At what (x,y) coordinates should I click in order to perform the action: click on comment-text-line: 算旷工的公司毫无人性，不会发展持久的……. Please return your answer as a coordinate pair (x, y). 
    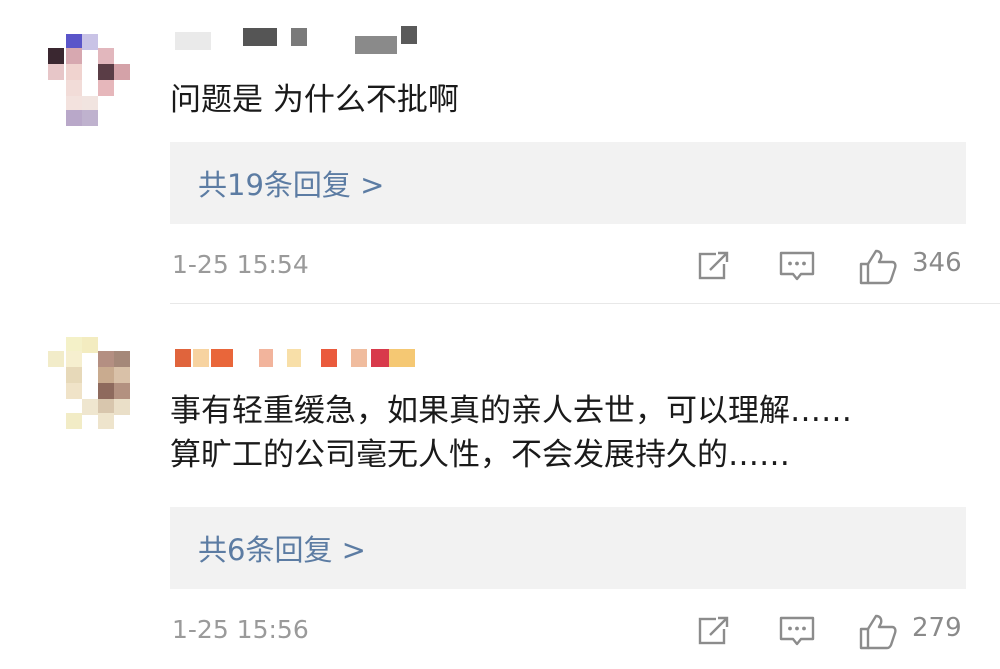
    Looking at the image, I should click on (480, 455).